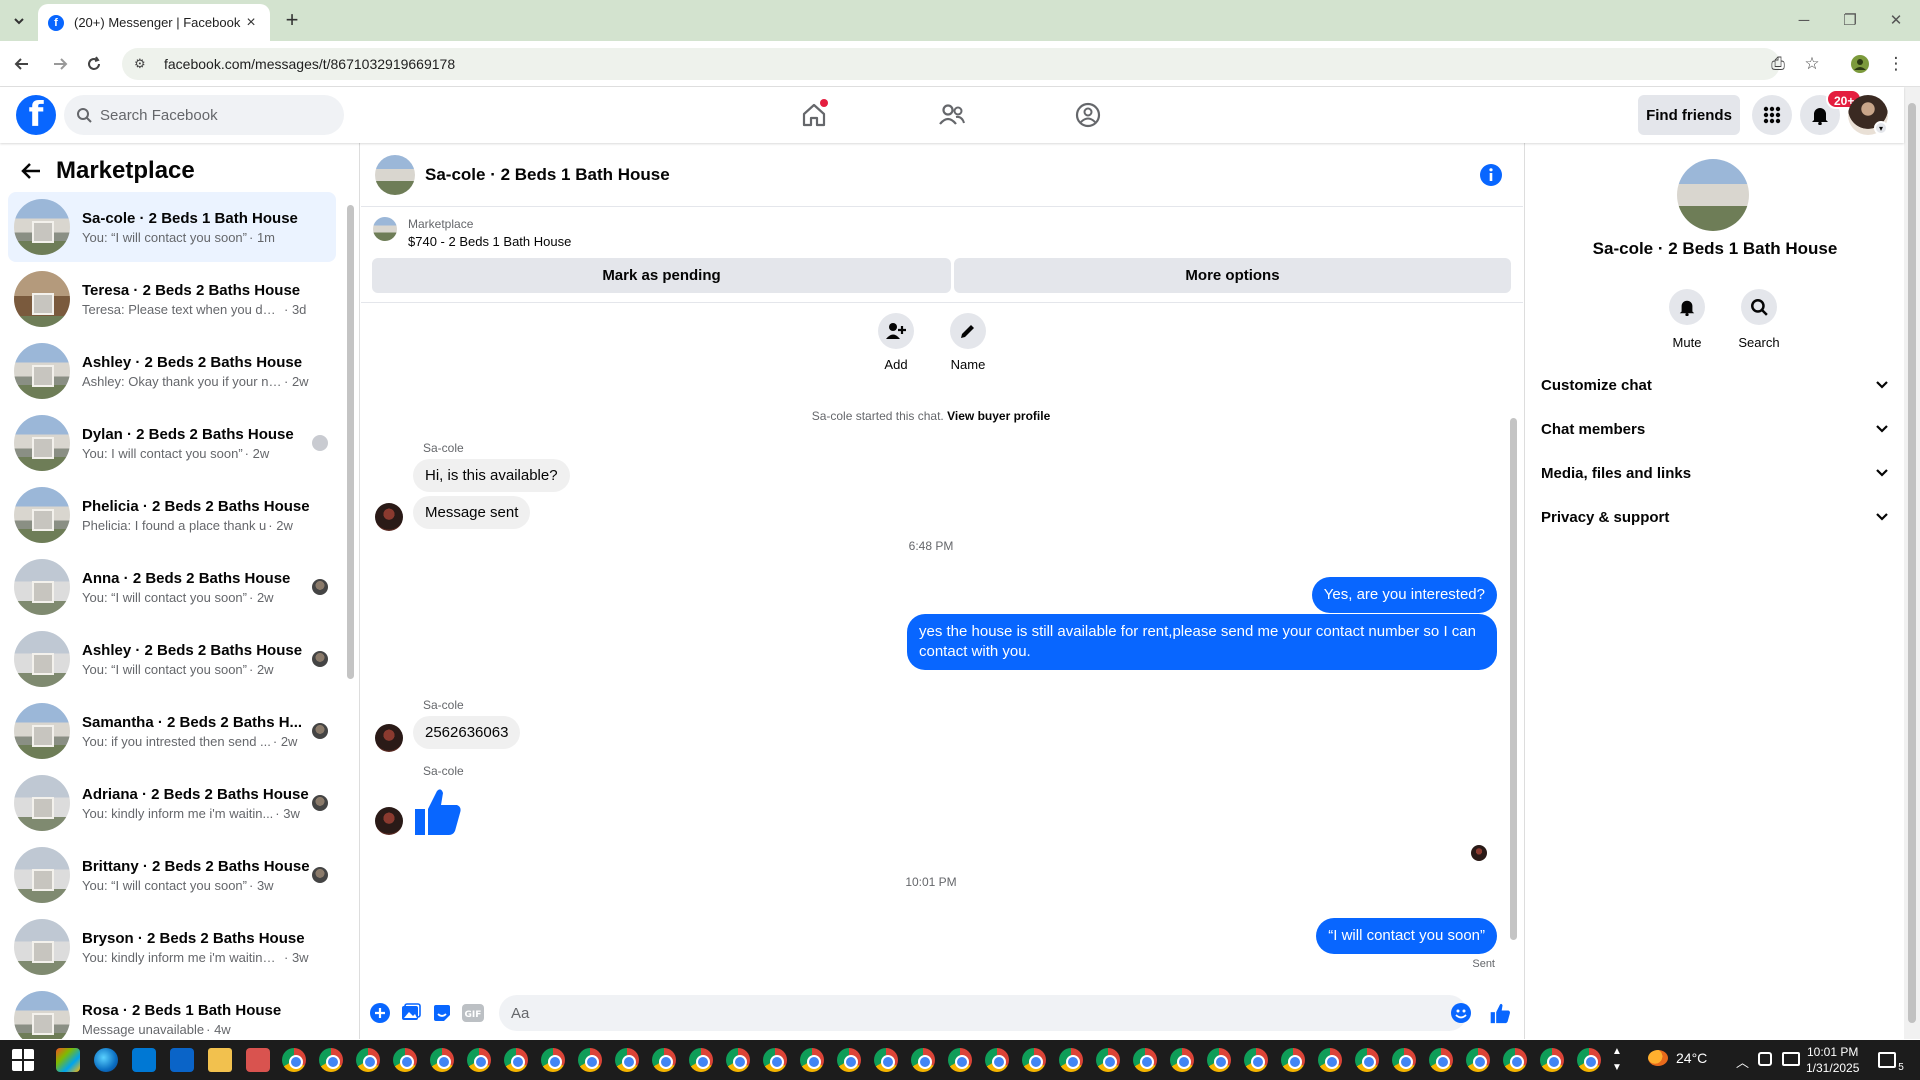 This screenshot has height=1080, width=1920. I want to click on back-button, so click(22, 64).